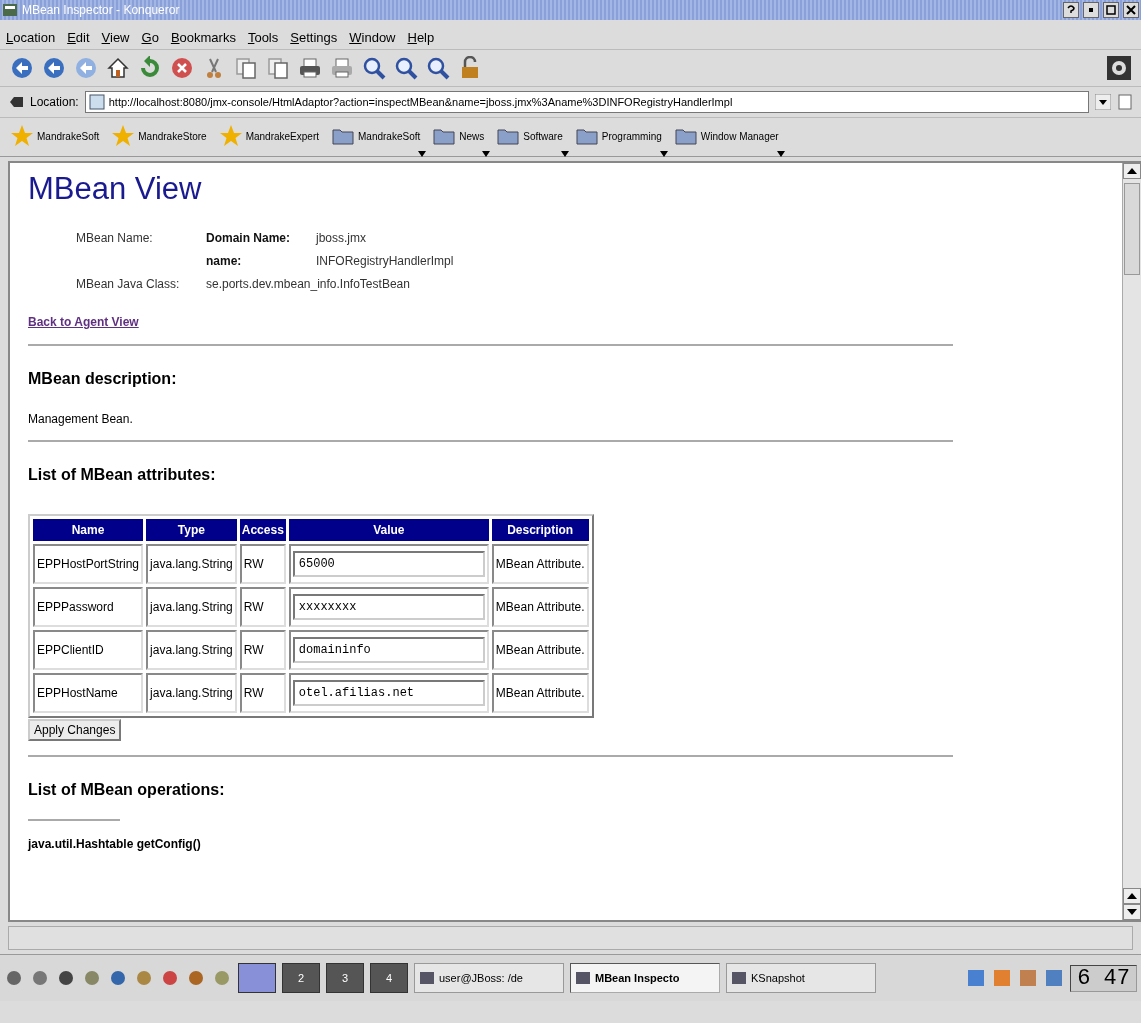  Describe the element at coordinates (489, 978) in the screenshot. I see `taskbar-button: user@JBoss: /de` at that location.